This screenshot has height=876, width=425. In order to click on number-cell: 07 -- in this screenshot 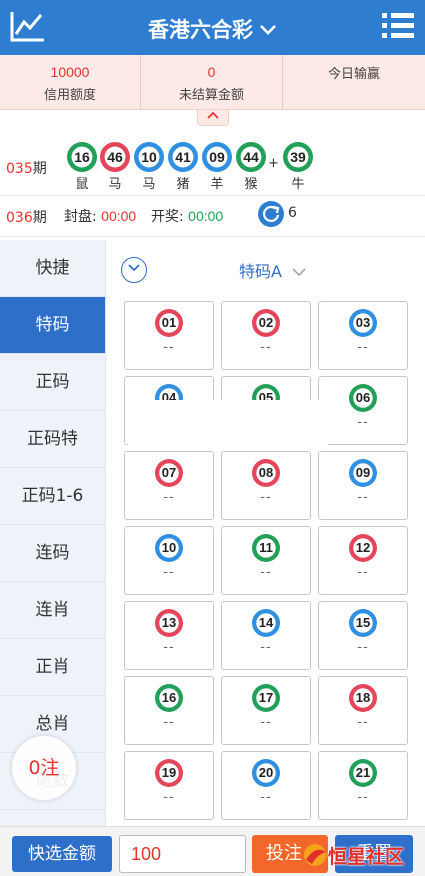, I will do `click(169, 485)`.